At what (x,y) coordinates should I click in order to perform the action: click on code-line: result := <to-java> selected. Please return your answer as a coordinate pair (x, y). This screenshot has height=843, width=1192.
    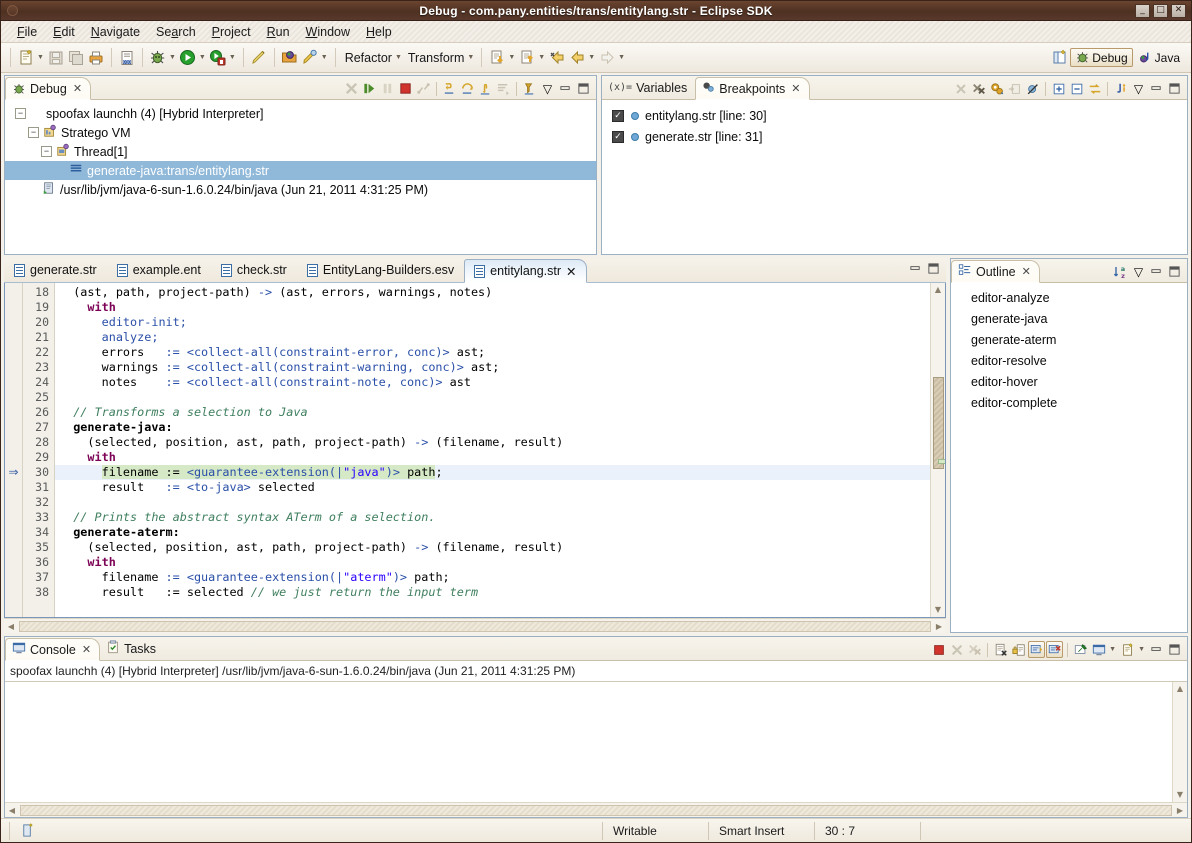
    Looking at the image, I should click on (492, 487).